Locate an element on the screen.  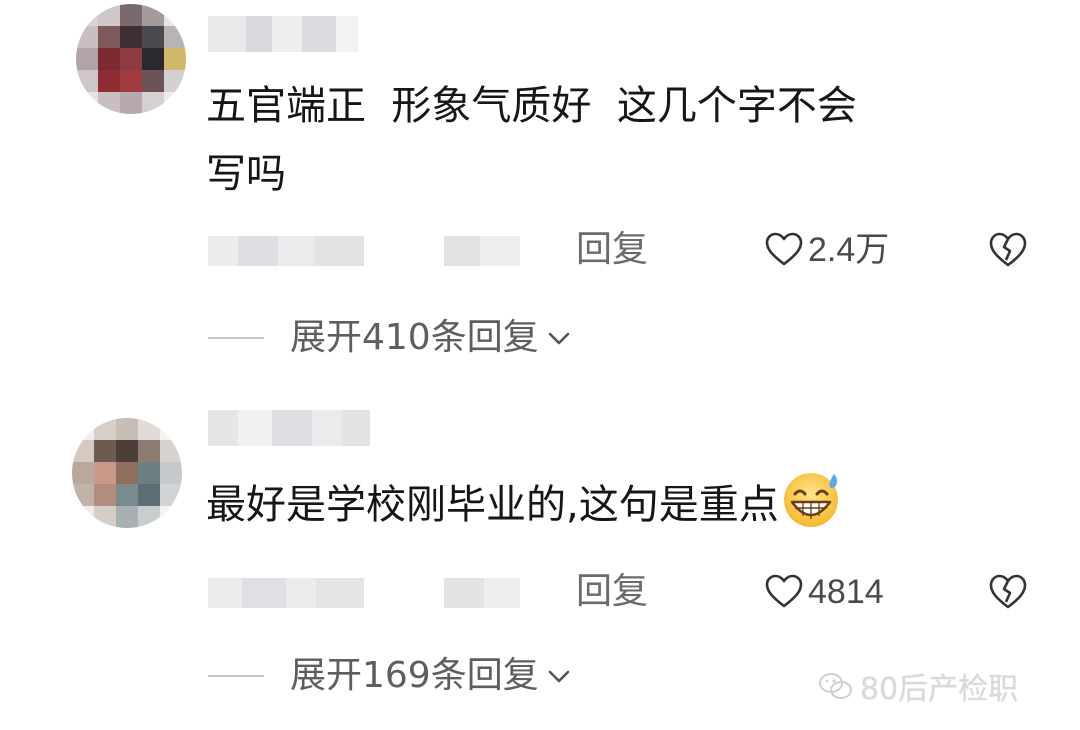
expand-replies-label: 展开410条回复 is located at coordinates (414, 337).